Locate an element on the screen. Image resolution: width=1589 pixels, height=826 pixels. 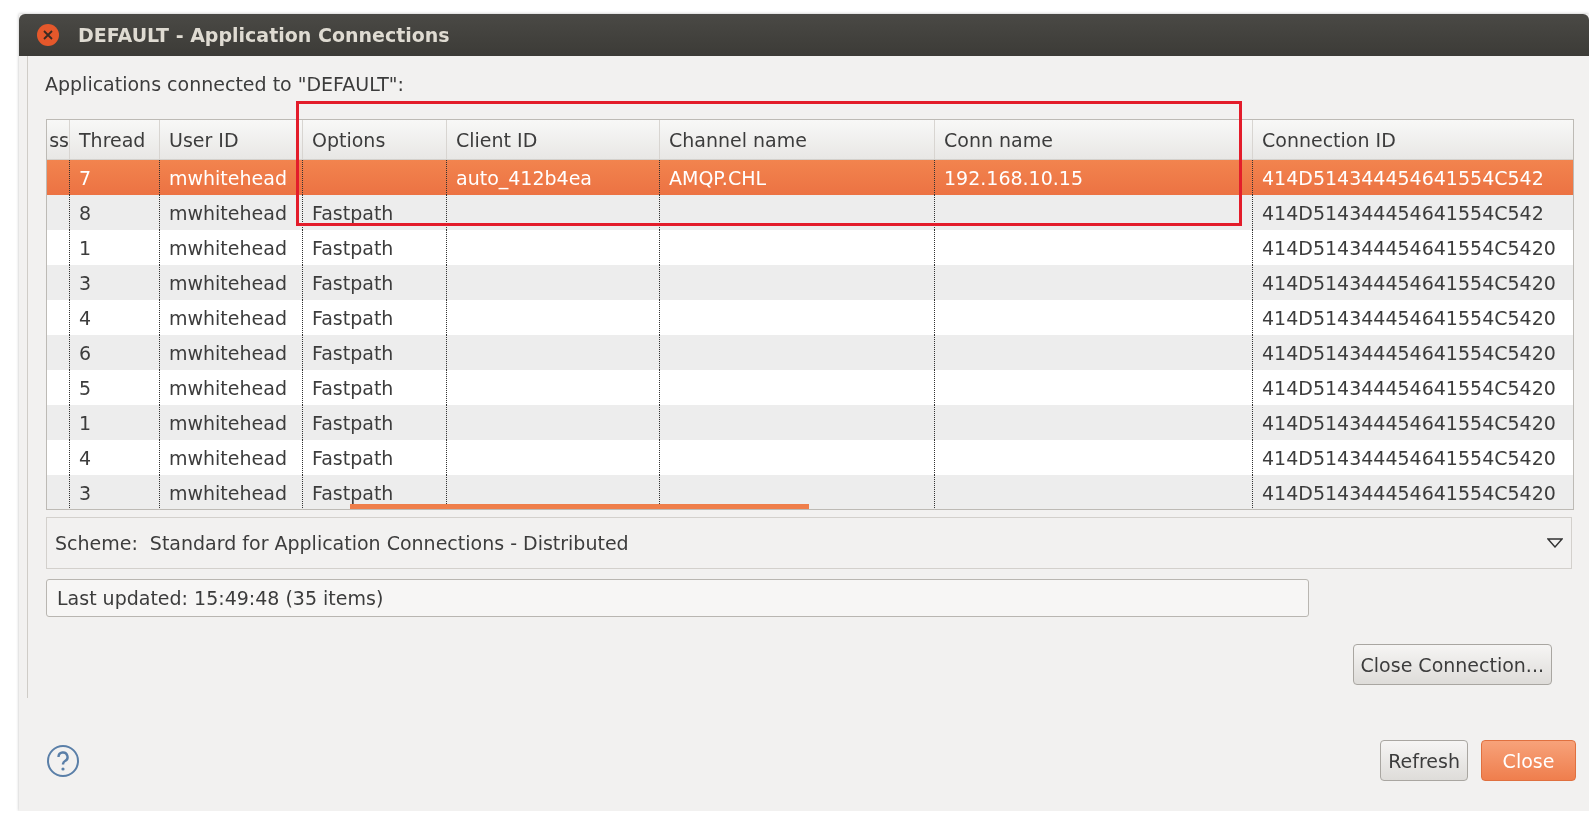
table-cell: auto_412b4ea is located at coordinates (524, 177).